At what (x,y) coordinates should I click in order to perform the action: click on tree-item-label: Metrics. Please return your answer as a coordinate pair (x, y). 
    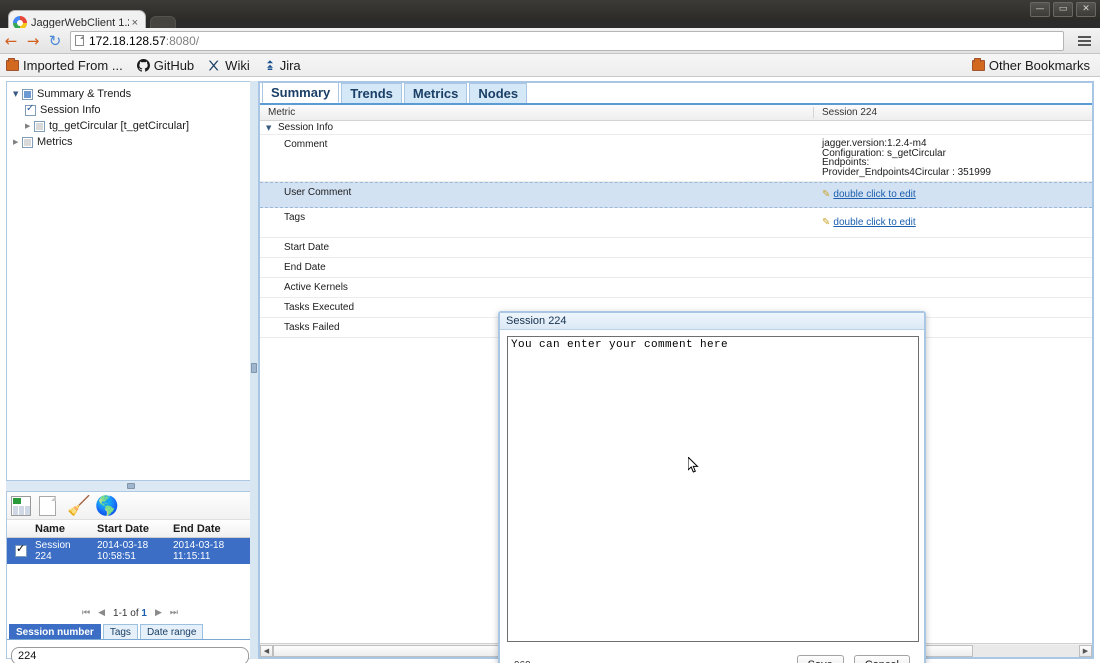
    Looking at the image, I should click on (55, 142).